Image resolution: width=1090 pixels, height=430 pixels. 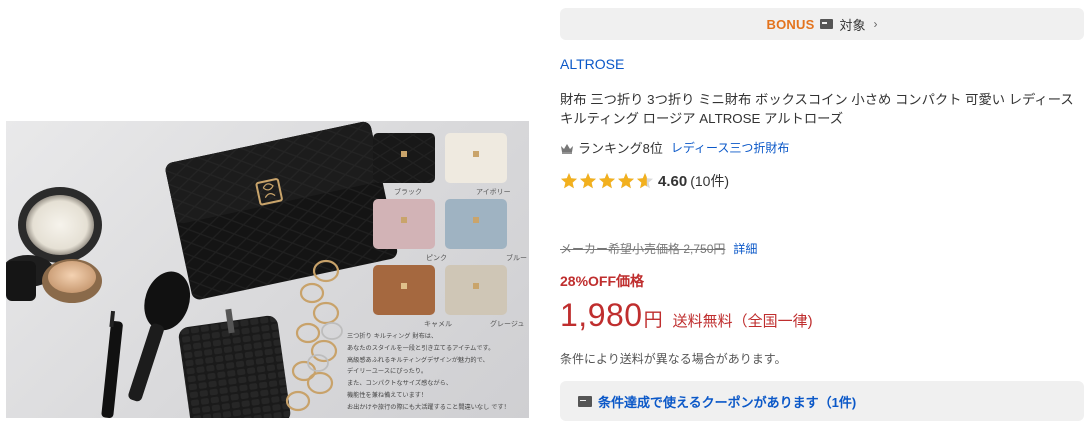 I want to click on bonus-label: 対象, so click(x=852, y=25).